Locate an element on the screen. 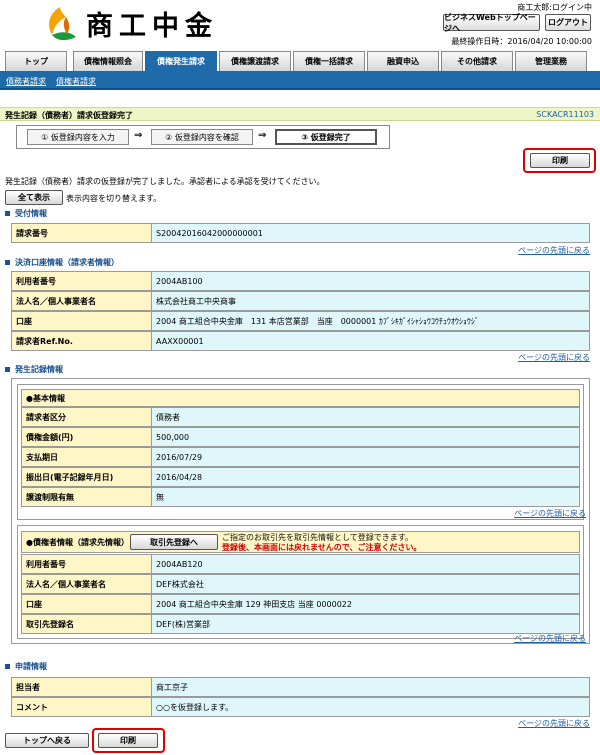  section-settlement: 決済口座情報（請求者情報） is located at coordinates (62, 262).